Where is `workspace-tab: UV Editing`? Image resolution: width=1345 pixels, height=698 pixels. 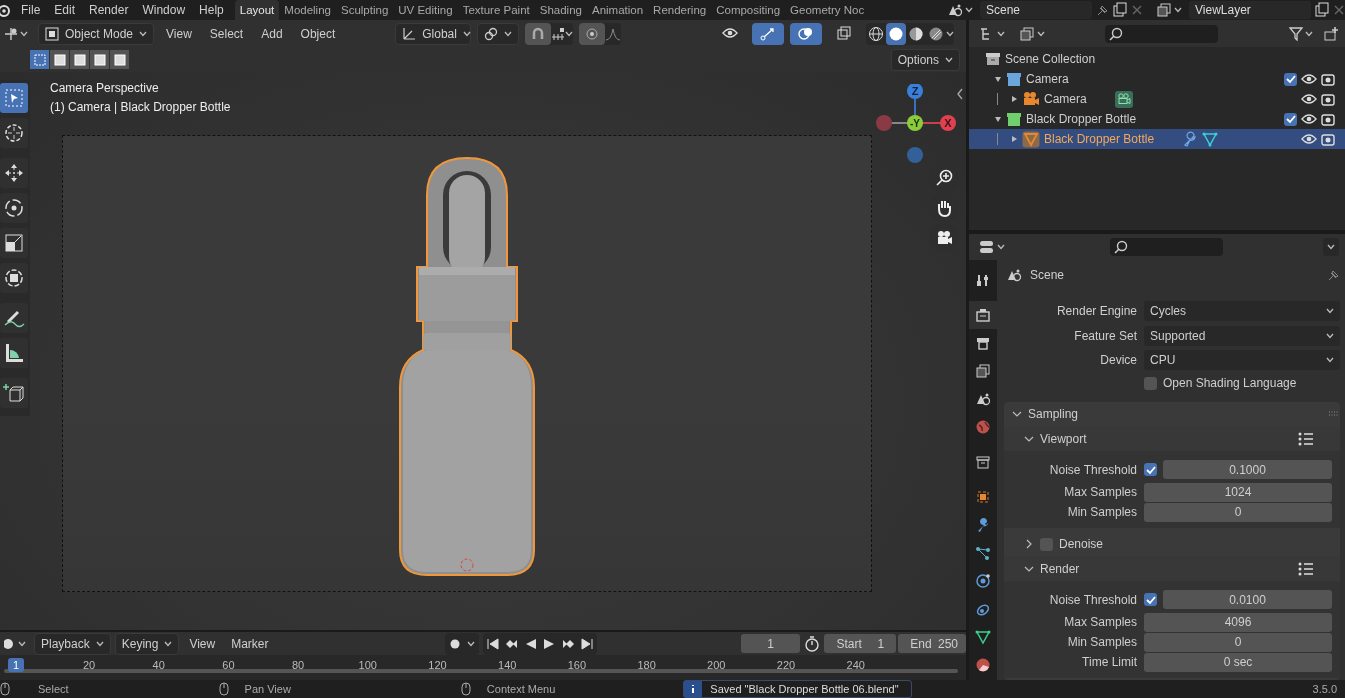 workspace-tab: UV Editing is located at coordinates (425, 10).